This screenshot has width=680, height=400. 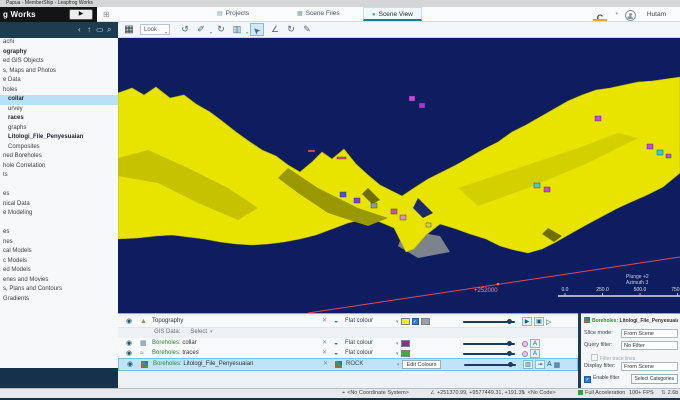 What do you see at coordinates (557, 365) in the screenshot?
I see `table-button: ▦` at bounding box center [557, 365].